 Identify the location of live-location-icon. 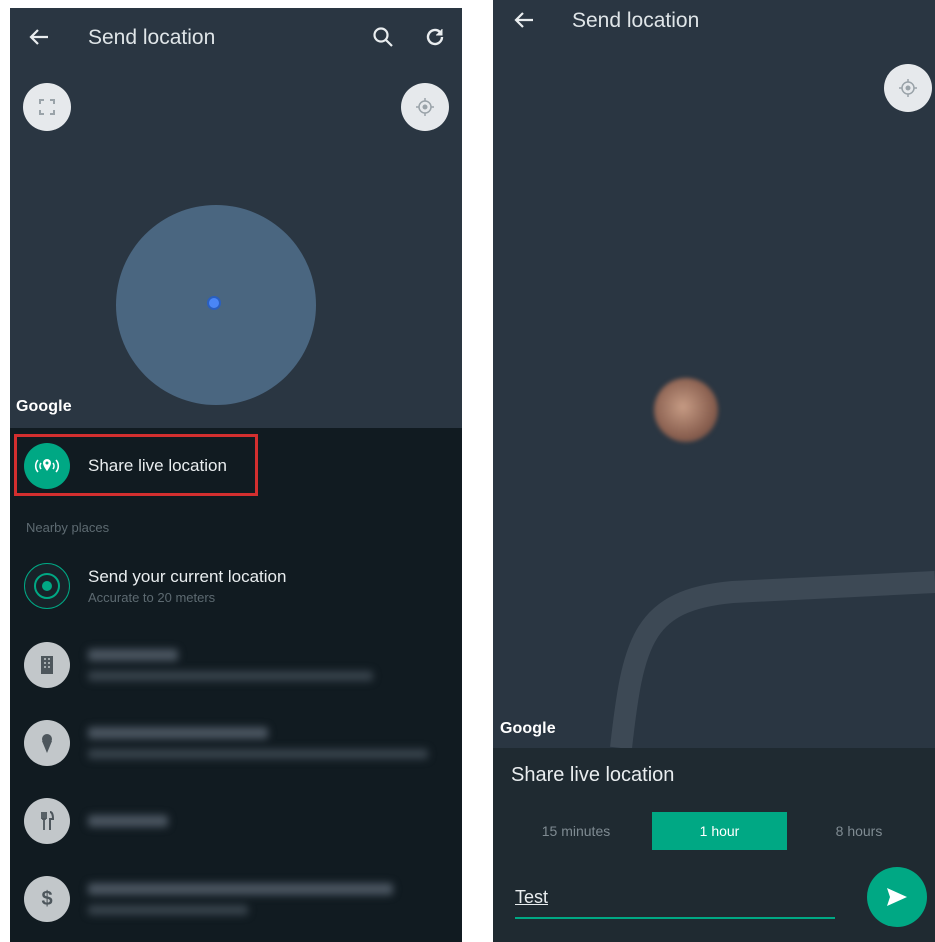
(47, 466).